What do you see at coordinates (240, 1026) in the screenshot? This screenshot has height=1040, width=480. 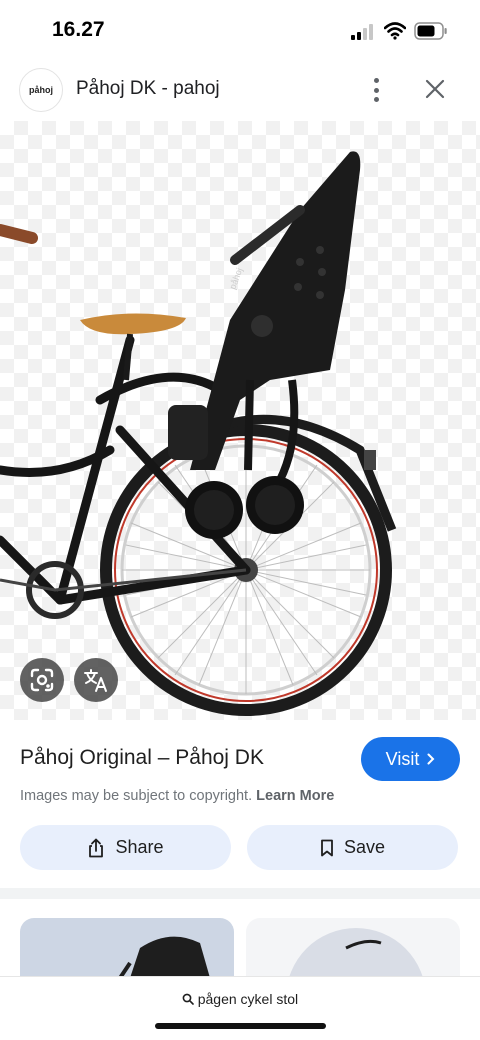 I see `home-indicator` at bounding box center [240, 1026].